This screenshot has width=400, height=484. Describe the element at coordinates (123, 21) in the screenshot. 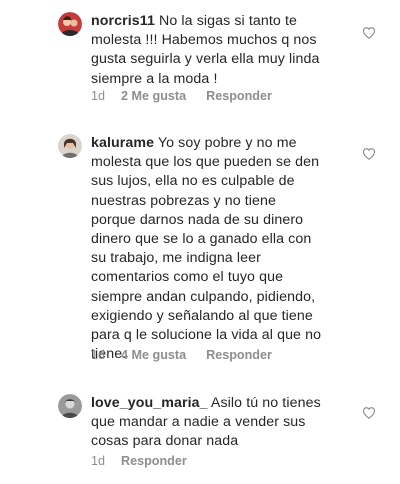

I see `comment-username: norcris11` at that location.